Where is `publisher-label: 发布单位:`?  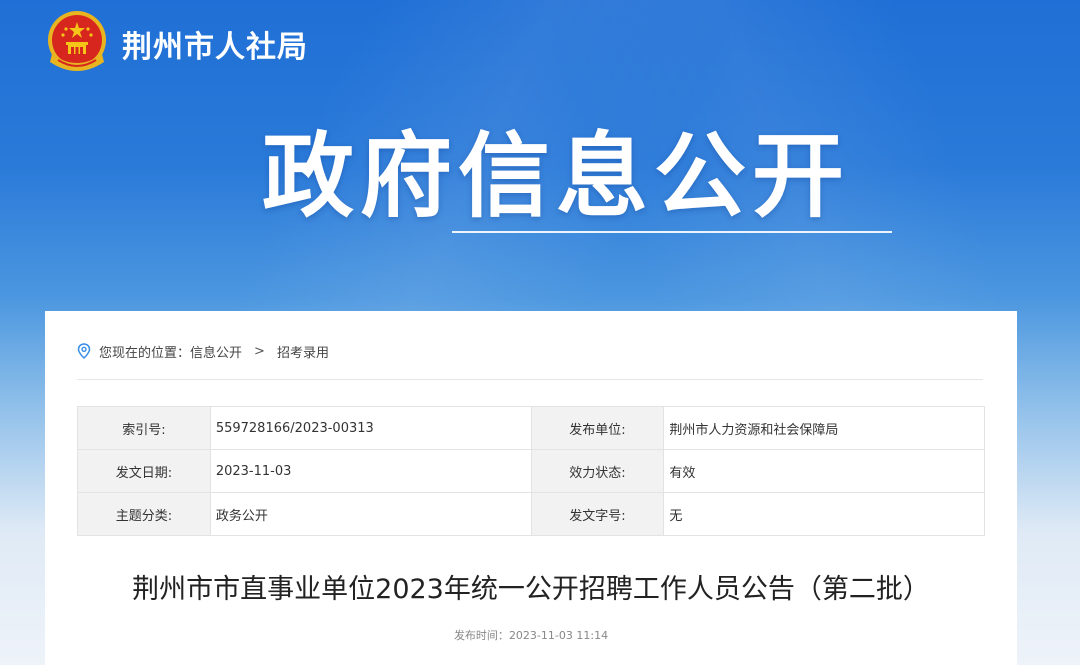 publisher-label: 发布单位: is located at coordinates (597, 428).